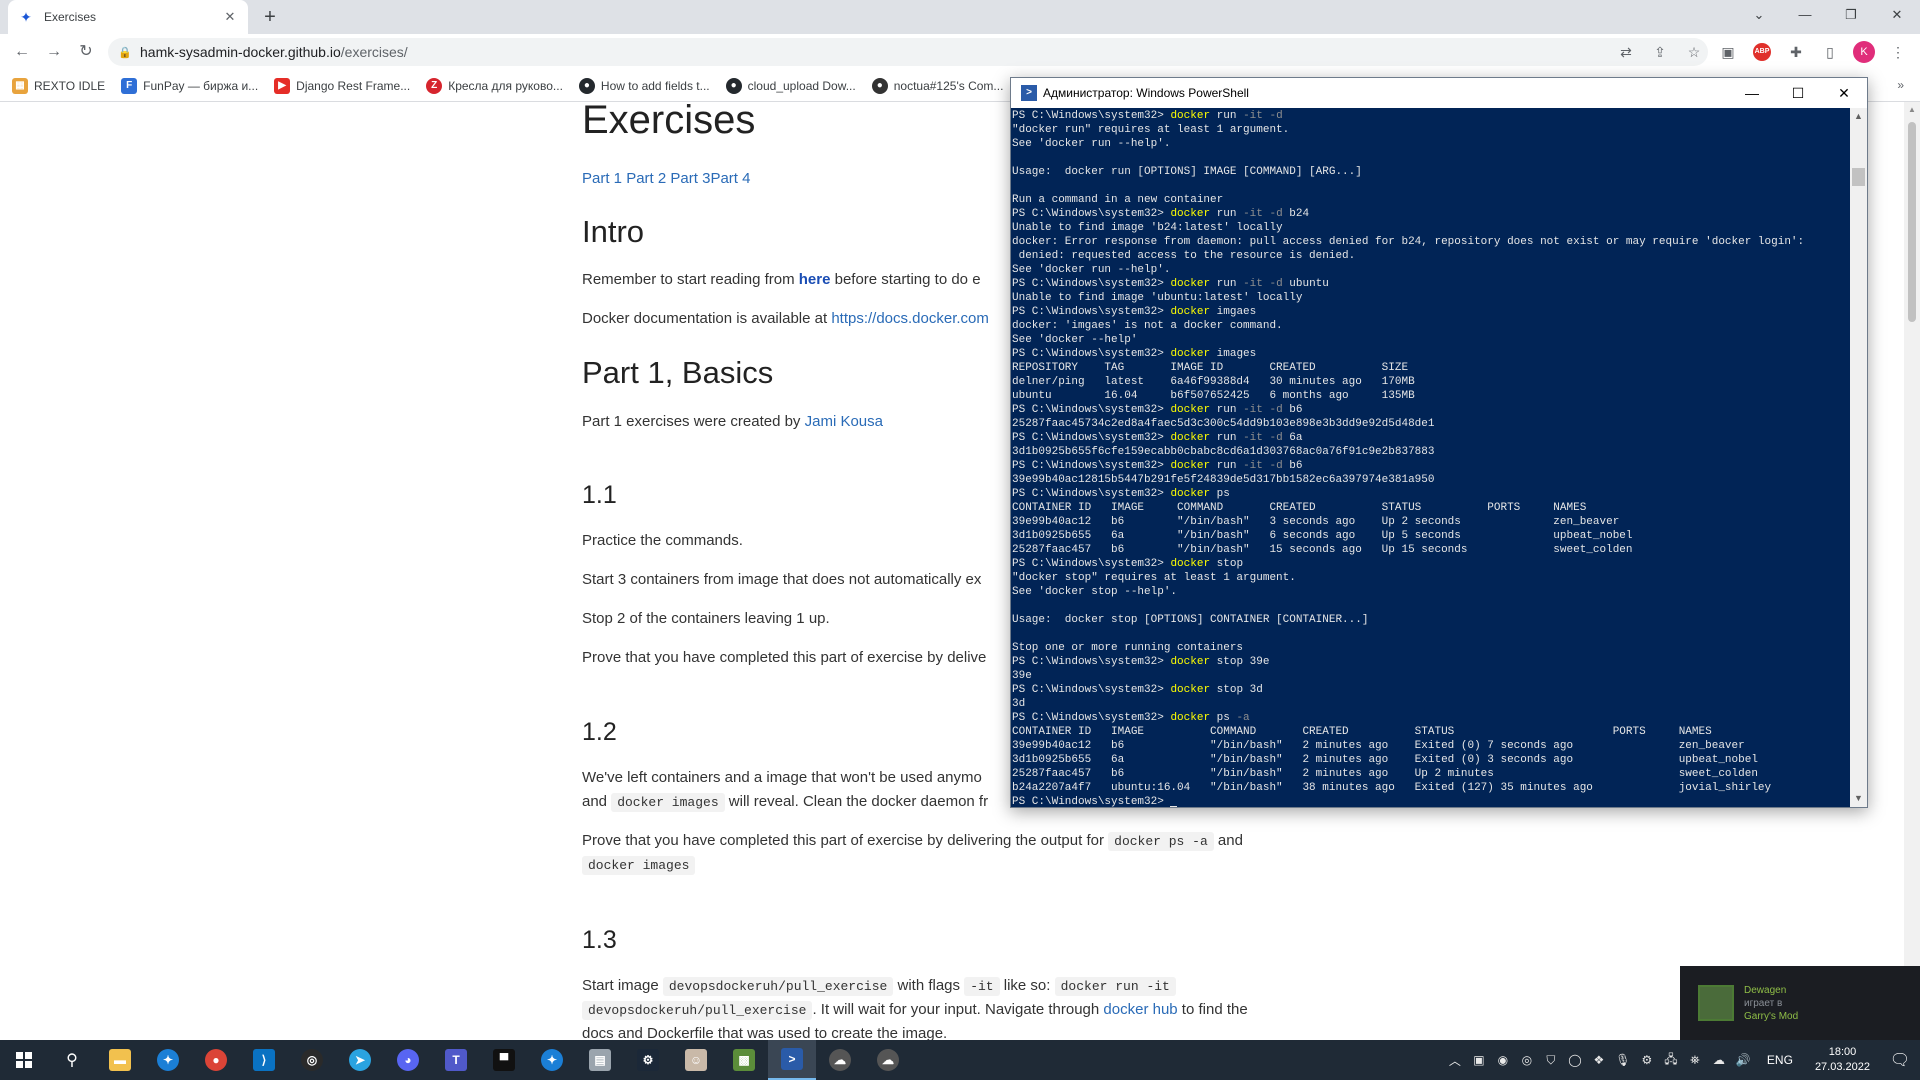 The width and height of the screenshot is (1920, 1080). I want to click on console-line: PS C:\Windows\system32> docker stop 3d, so click(1137, 690).